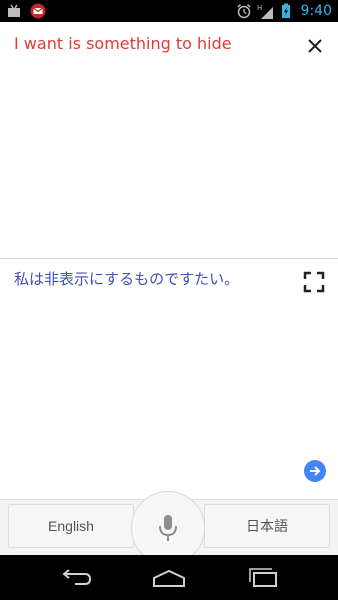 The width and height of the screenshot is (338, 600). Describe the element at coordinates (38, 11) in the screenshot. I see `gmail-icon` at that location.